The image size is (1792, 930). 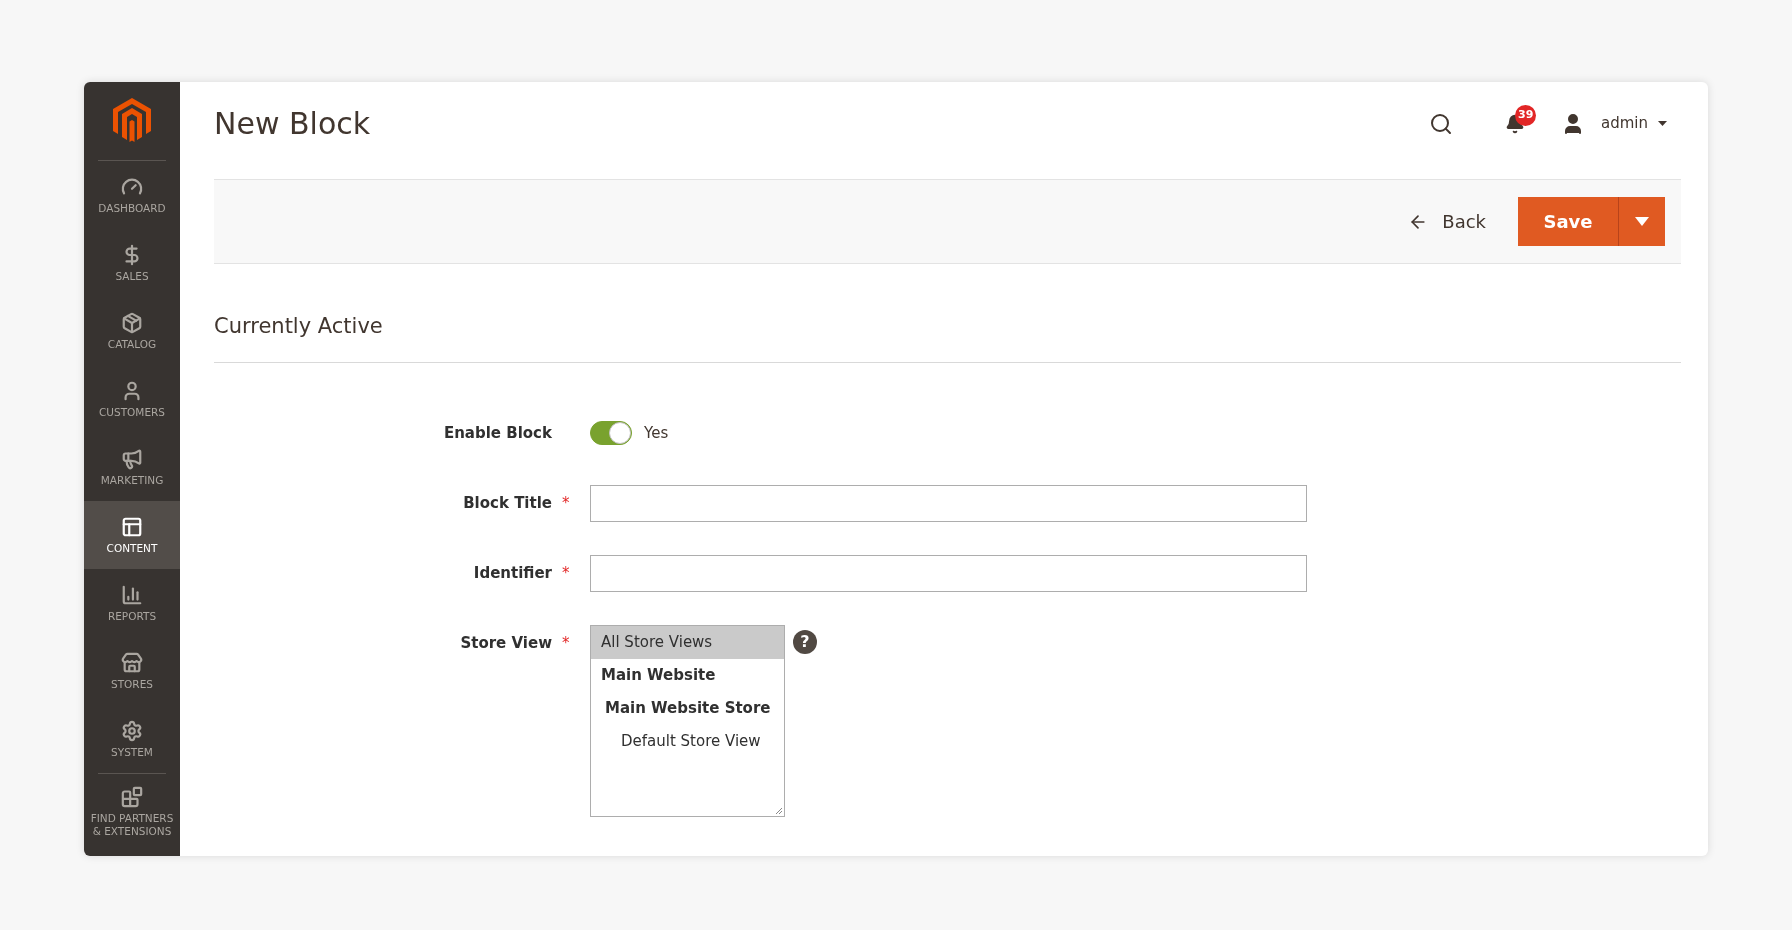 I want to click on store-view-option: Default Store View, so click(x=687, y=741).